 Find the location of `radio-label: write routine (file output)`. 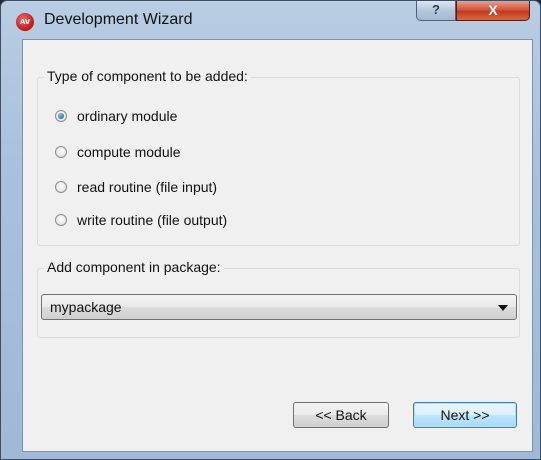

radio-label: write routine (file output) is located at coordinates (152, 220).